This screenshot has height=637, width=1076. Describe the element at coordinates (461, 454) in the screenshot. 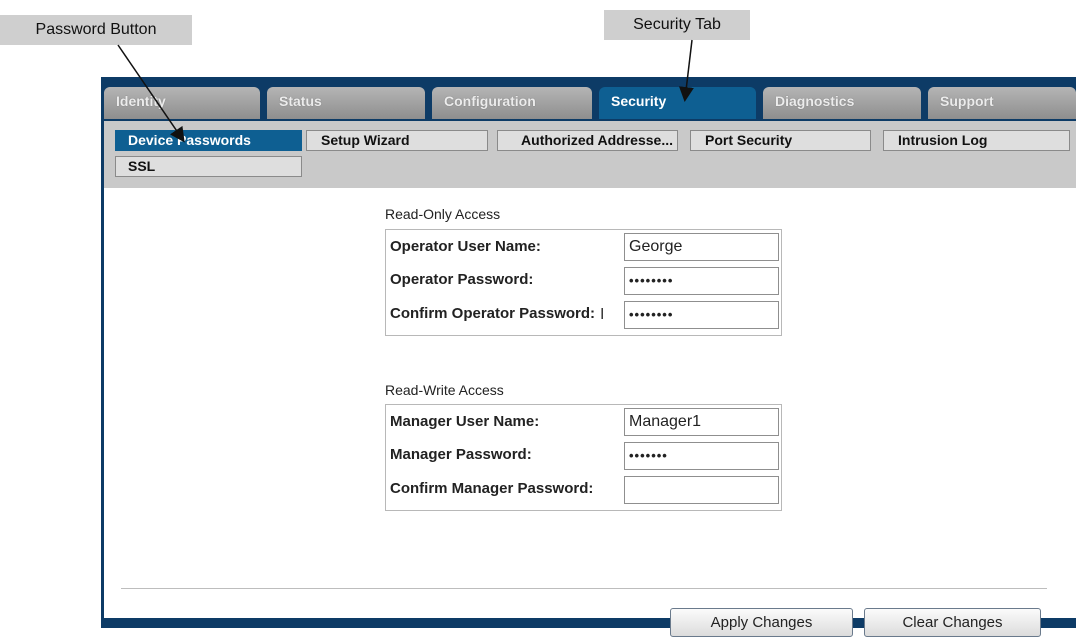

I see `manager-password-label: Manager Password:` at that location.